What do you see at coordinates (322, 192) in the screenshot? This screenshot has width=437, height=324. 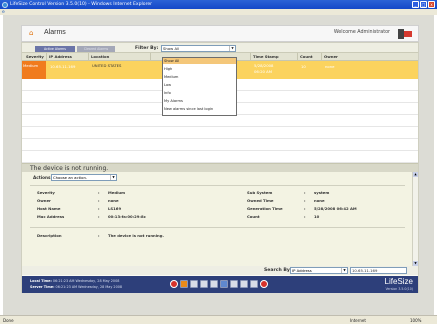 I see `detail-value-sub-system: system` at bounding box center [322, 192].